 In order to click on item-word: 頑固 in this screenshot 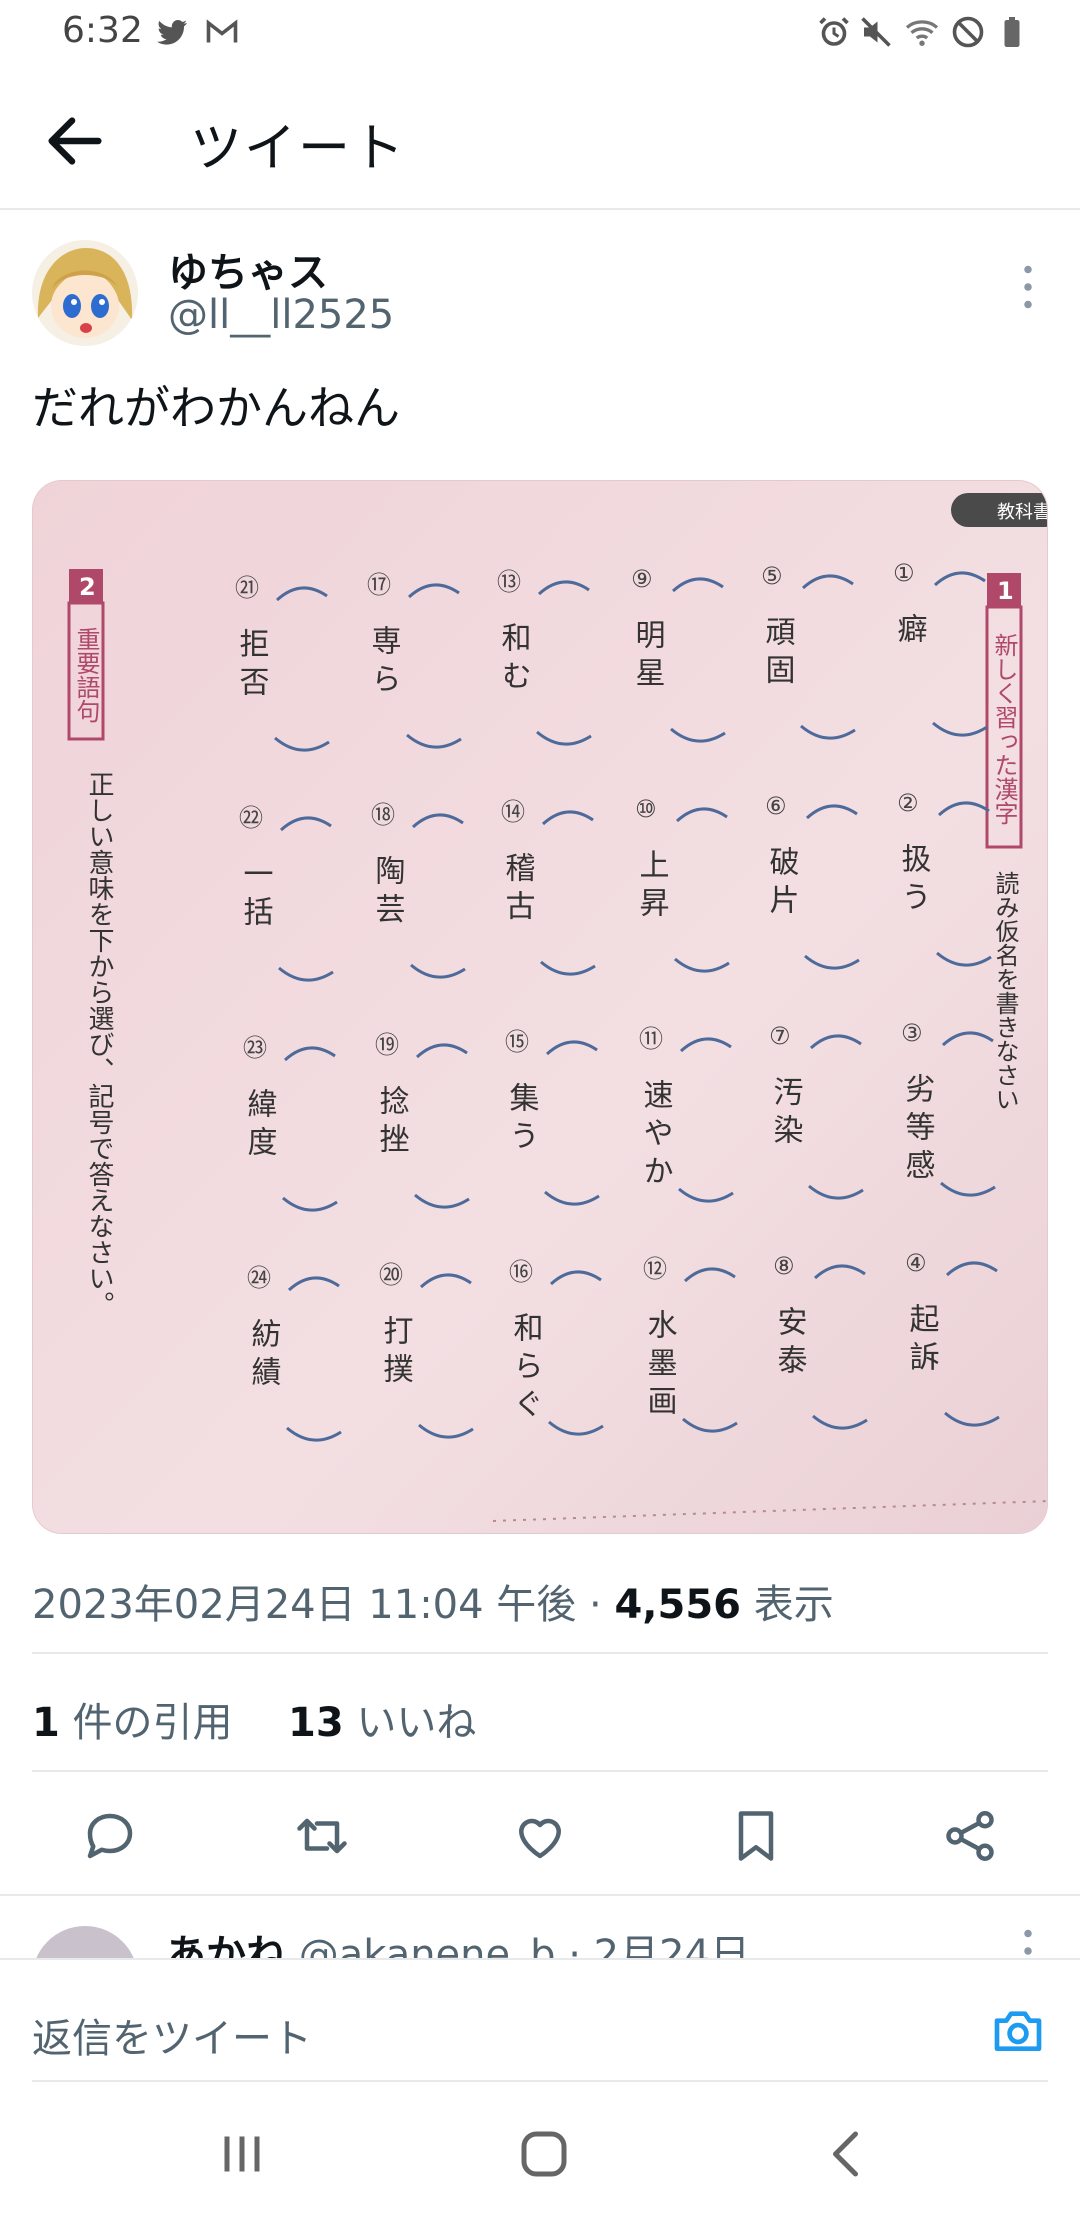, I will do `click(778, 654)`.